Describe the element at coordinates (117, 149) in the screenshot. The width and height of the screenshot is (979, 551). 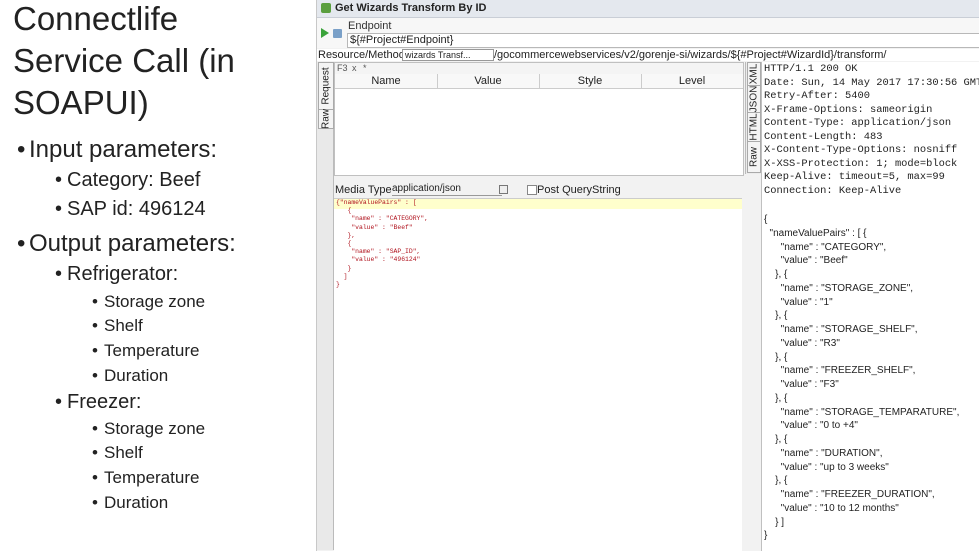
I see `bullet-input-parameters: • Input parameters:` at that location.